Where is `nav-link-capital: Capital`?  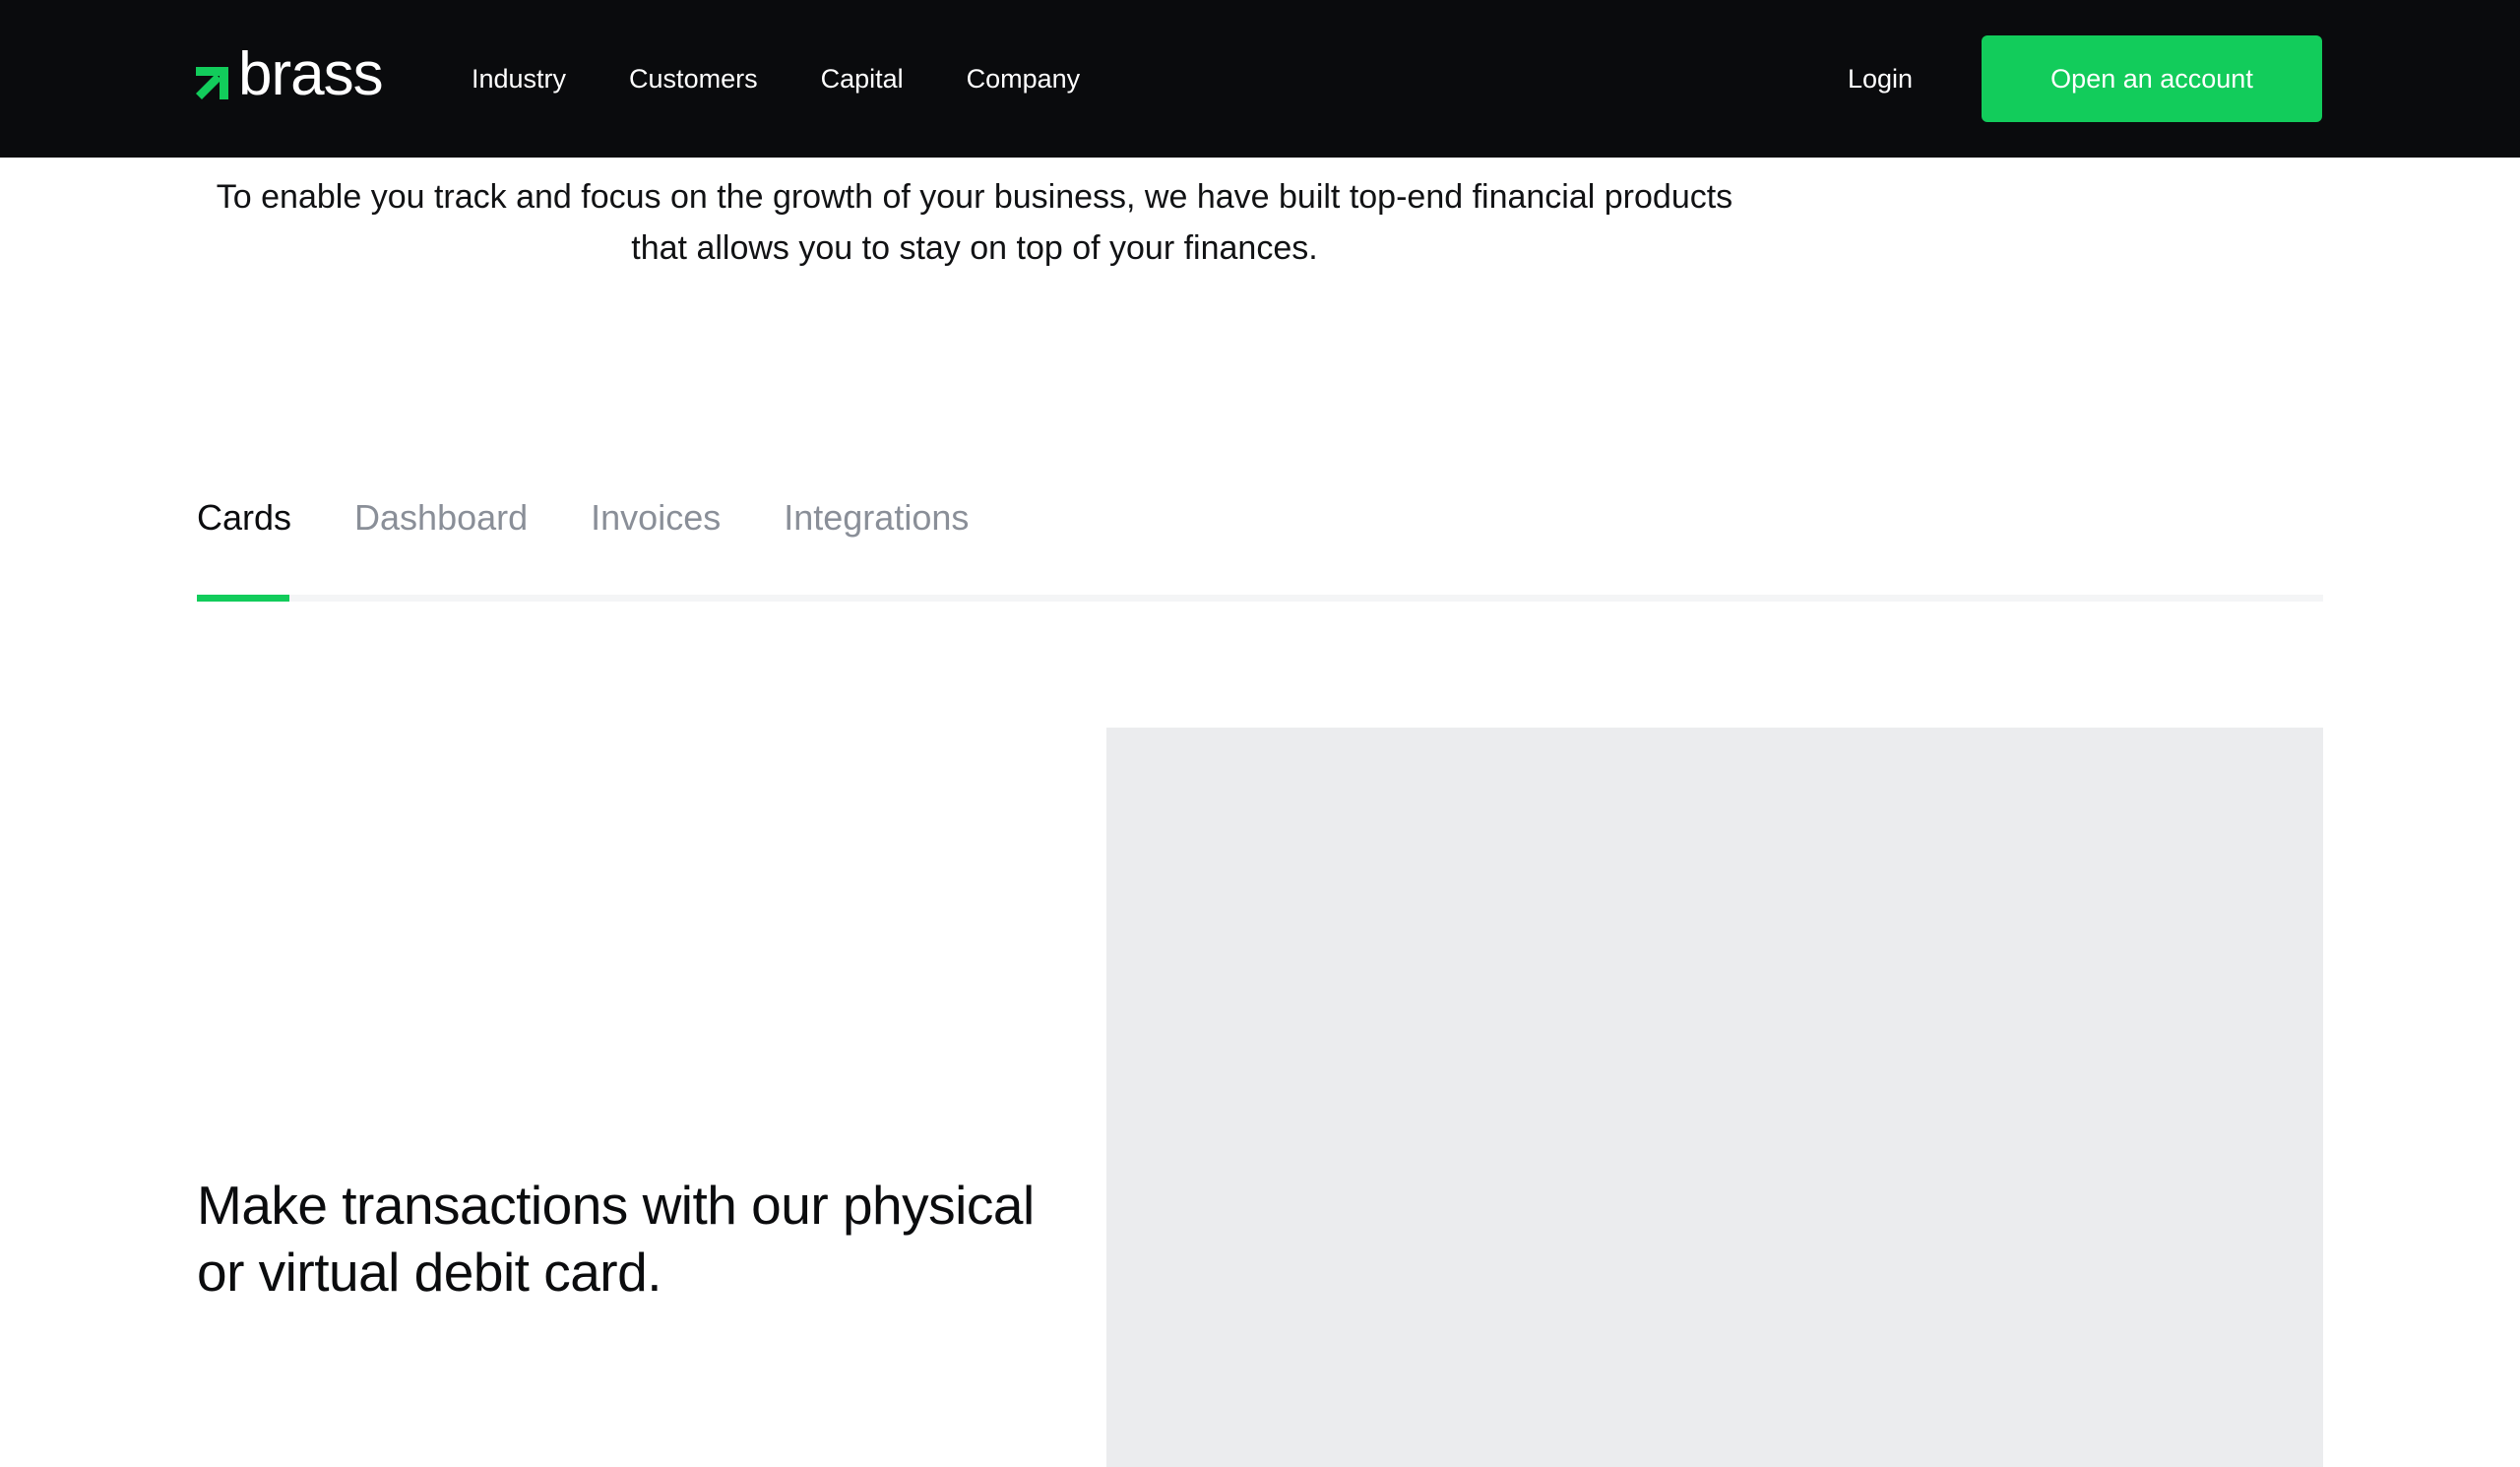 nav-link-capital: Capital is located at coordinates (862, 79).